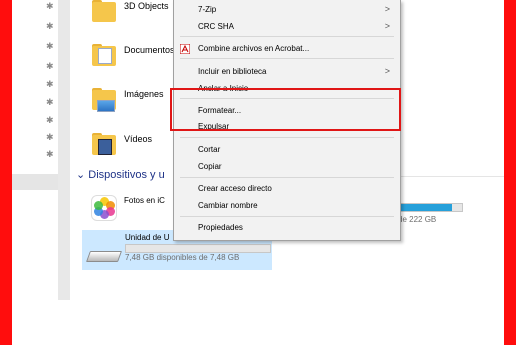  What do you see at coordinates (285, 109) in the screenshot?
I see `highlight-annotation-box` at bounding box center [285, 109].